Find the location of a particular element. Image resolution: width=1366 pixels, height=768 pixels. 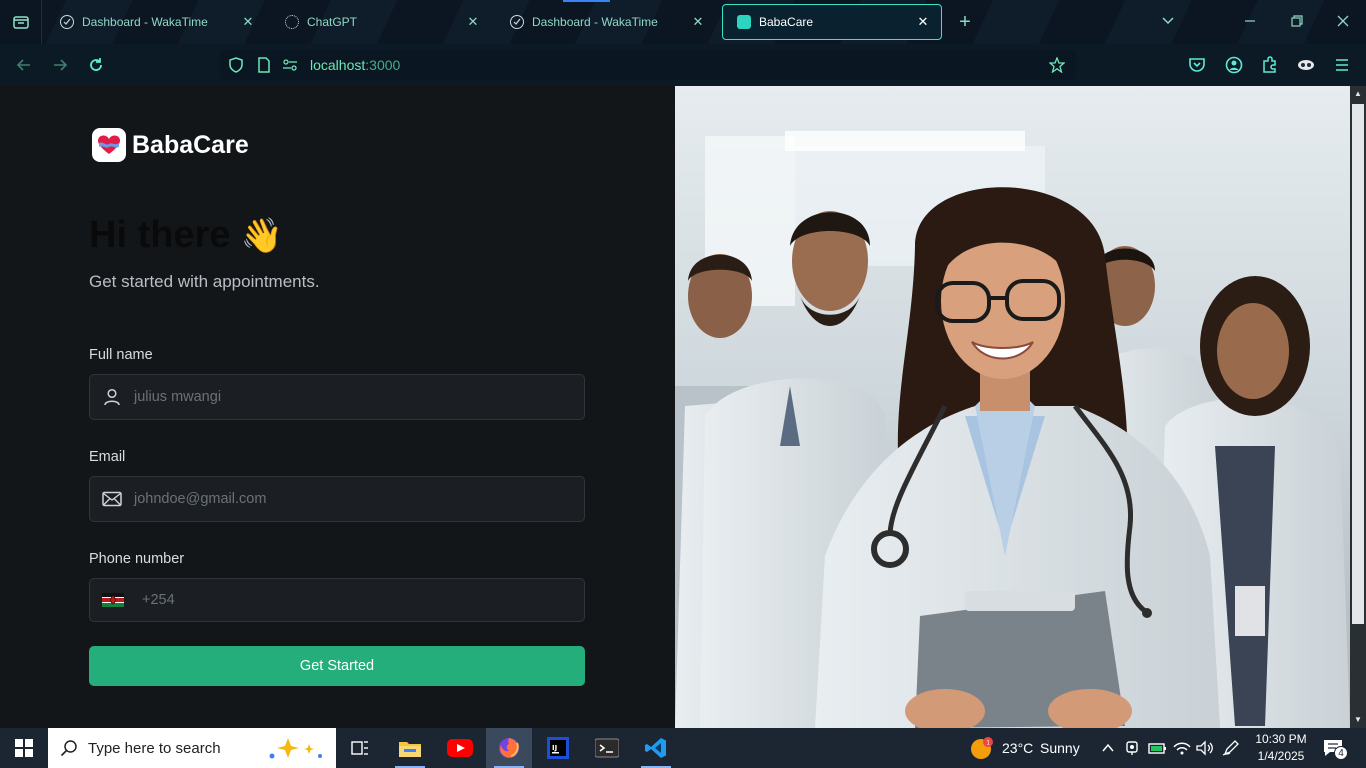

restore-icon is located at coordinates (1297, 21).